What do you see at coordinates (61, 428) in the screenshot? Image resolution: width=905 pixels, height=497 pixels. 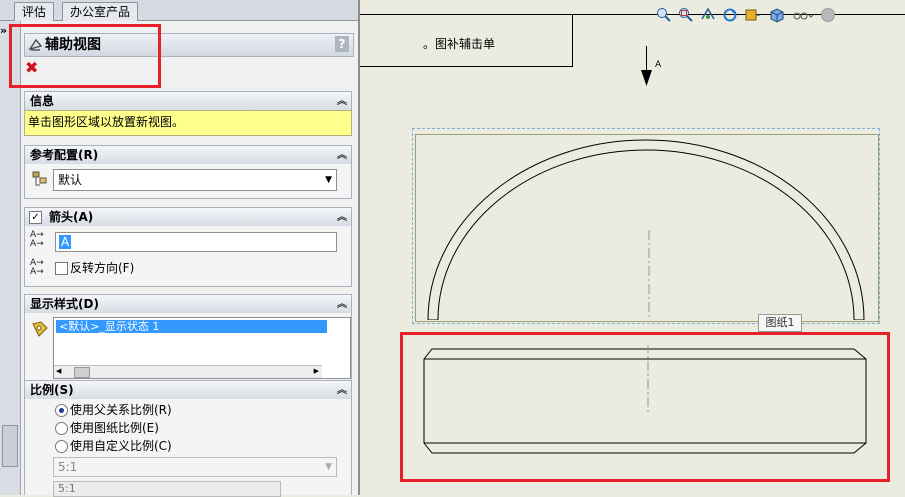 I see `radio-use-sheet-scale` at bounding box center [61, 428].